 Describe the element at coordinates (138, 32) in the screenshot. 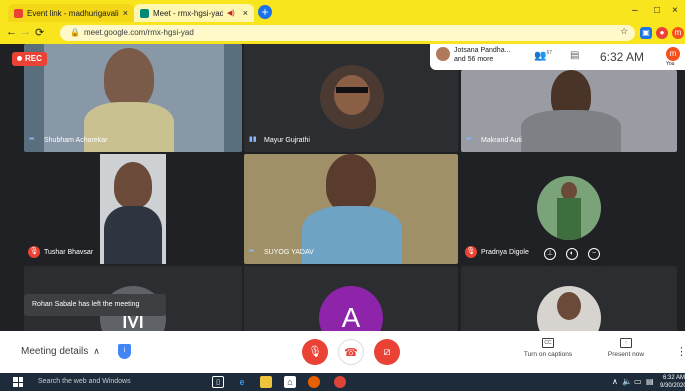

I see `url-text: meet.google.com/rmx-hgsi-yad` at that location.